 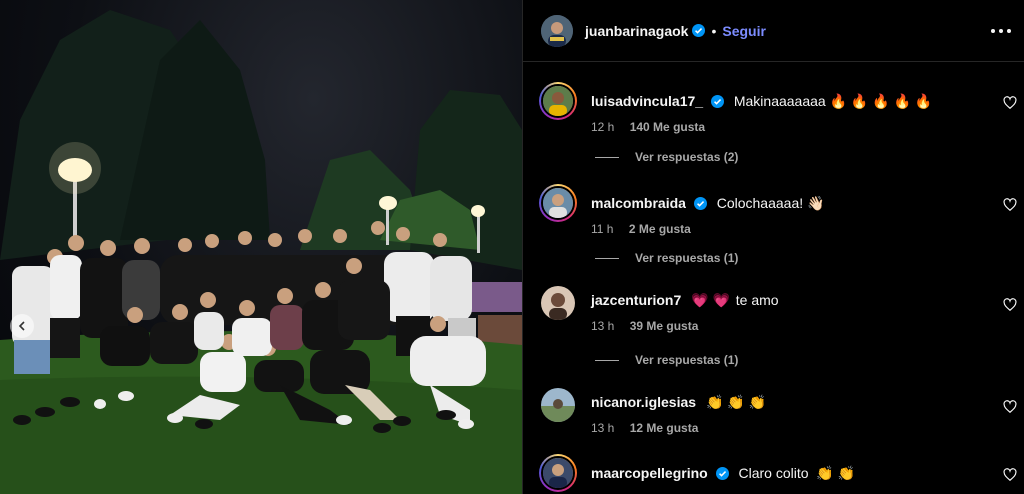 What do you see at coordinates (757, 300) in the screenshot?
I see `comment-text: te amo` at bounding box center [757, 300].